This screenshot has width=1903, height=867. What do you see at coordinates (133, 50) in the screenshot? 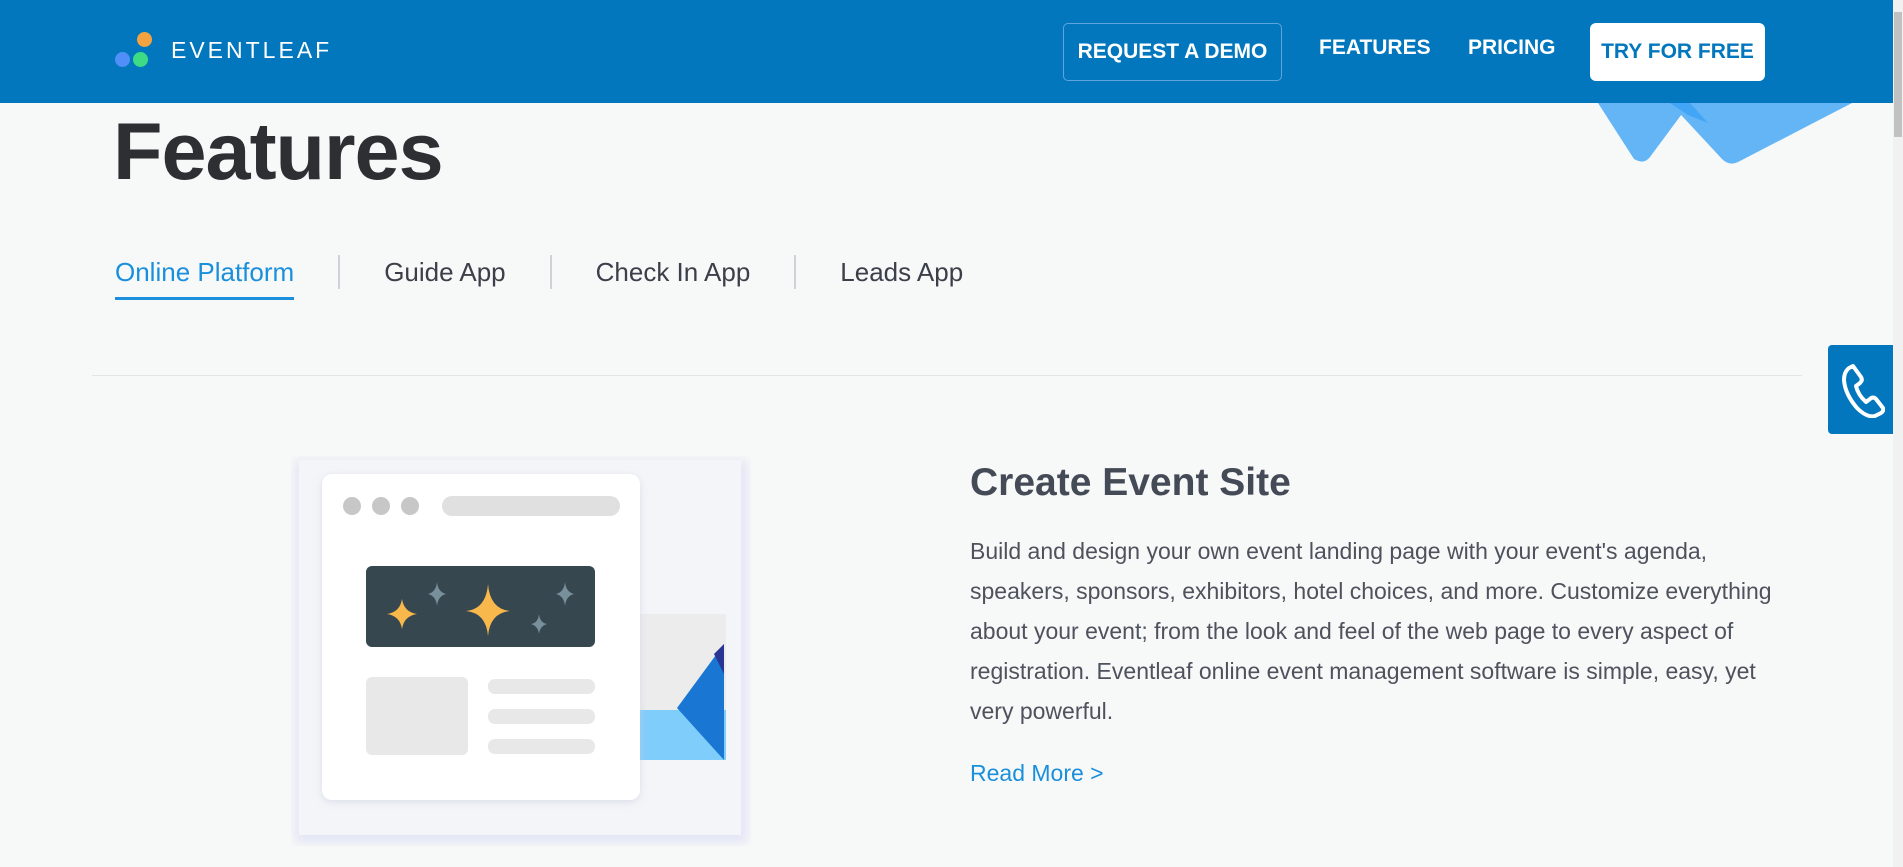
I see `eventleaf-logo-icon` at bounding box center [133, 50].